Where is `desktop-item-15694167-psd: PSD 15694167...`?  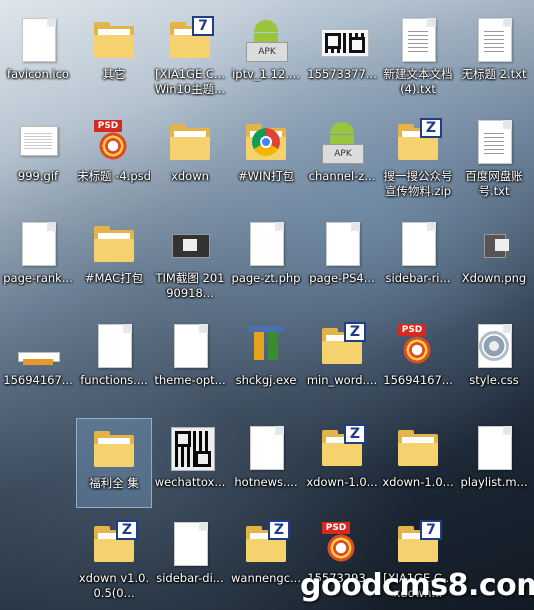
desktop-item-15694167-psd: PSD 15694167... is located at coordinates (418, 364).